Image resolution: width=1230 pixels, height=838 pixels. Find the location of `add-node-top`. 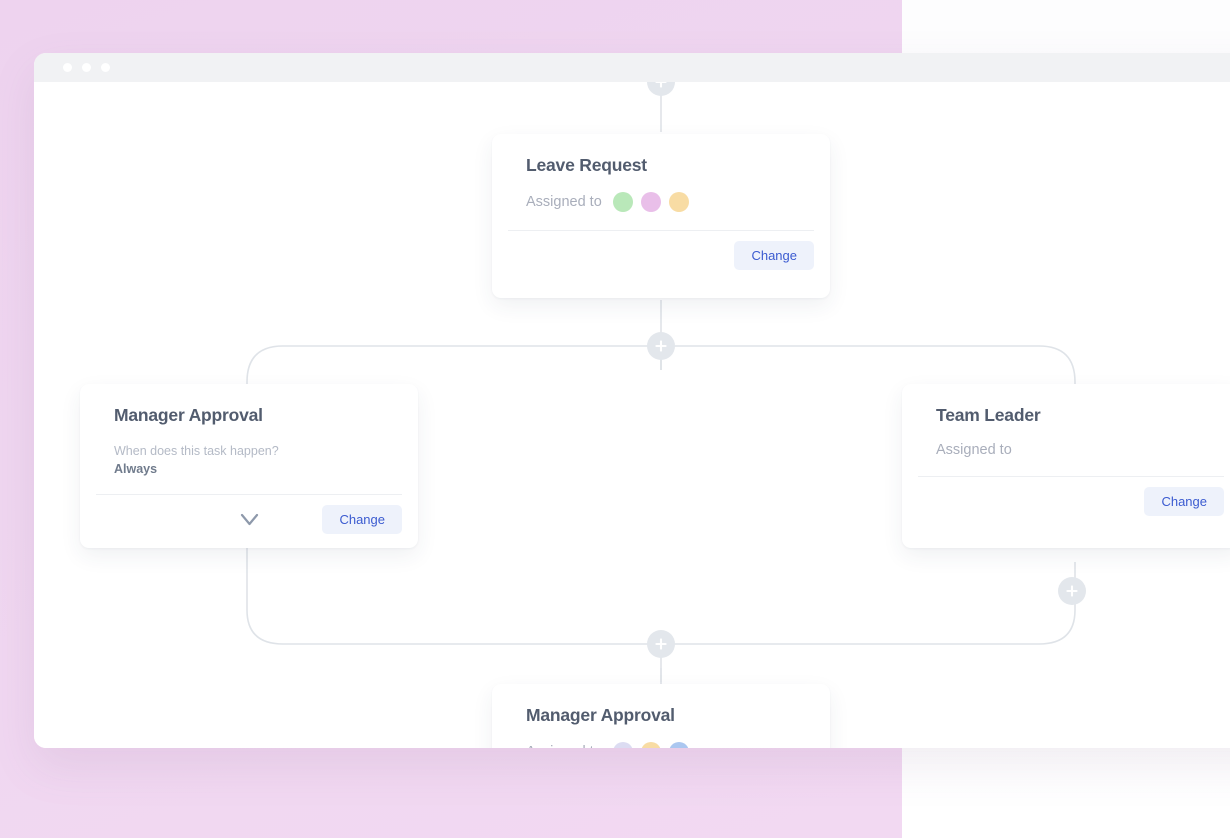

add-node-top is located at coordinates (661, 89).